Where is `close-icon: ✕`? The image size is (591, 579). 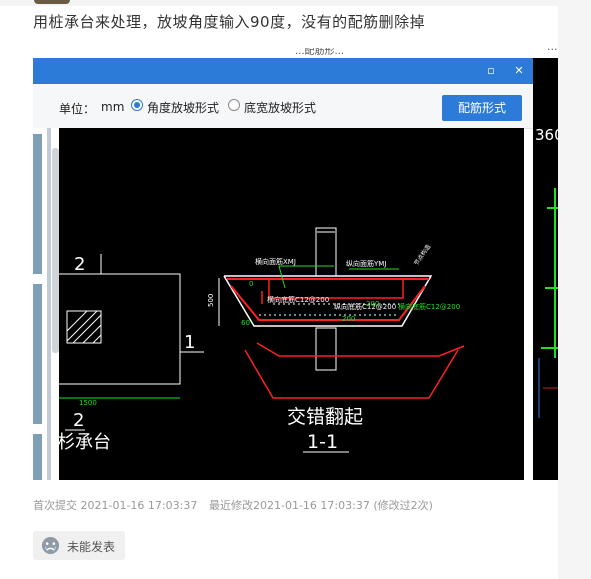
close-icon: ✕ is located at coordinates (519, 71).